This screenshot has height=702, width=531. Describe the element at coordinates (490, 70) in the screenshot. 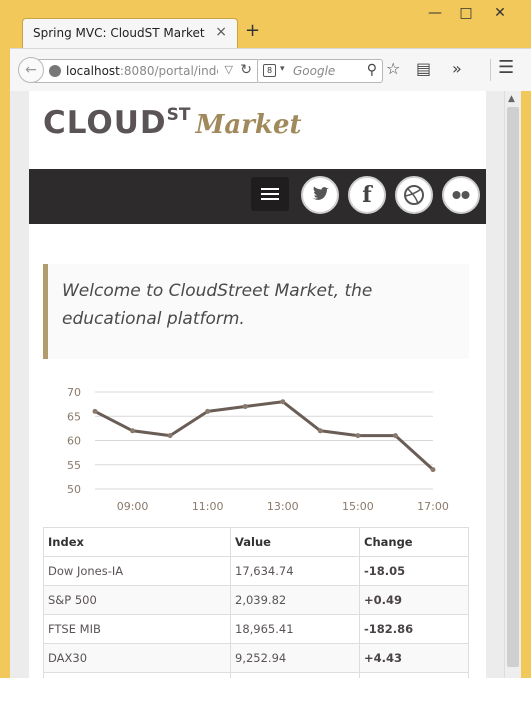

I see `toolbar-divider` at that location.